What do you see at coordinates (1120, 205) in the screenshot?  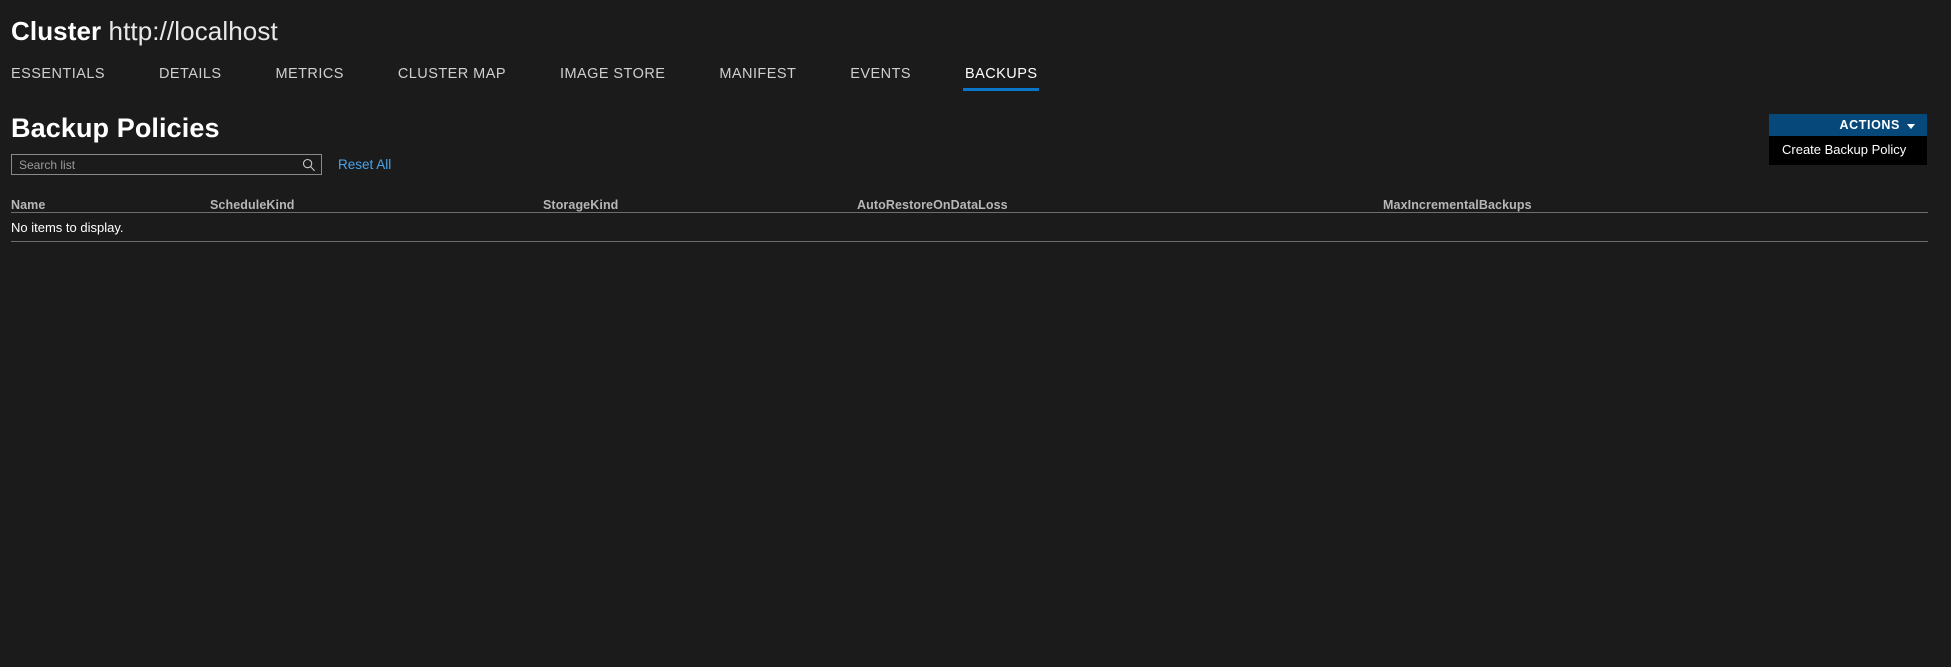 I see `column-header-autorestoreondataloss: AutoRestoreOnDataLoss` at bounding box center [1120, 205].